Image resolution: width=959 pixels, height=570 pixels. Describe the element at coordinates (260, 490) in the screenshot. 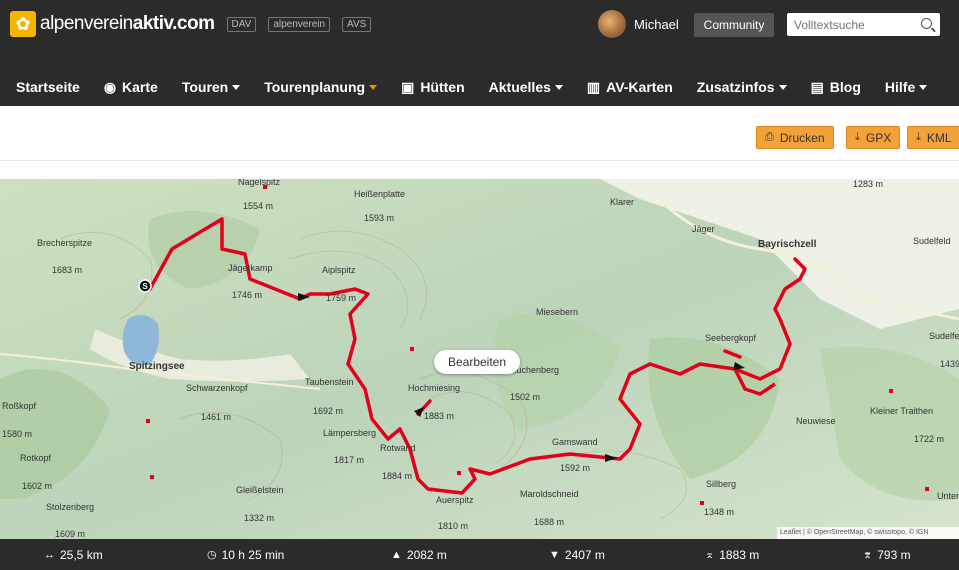

I see `place-label: Gleißelstein` at that location.